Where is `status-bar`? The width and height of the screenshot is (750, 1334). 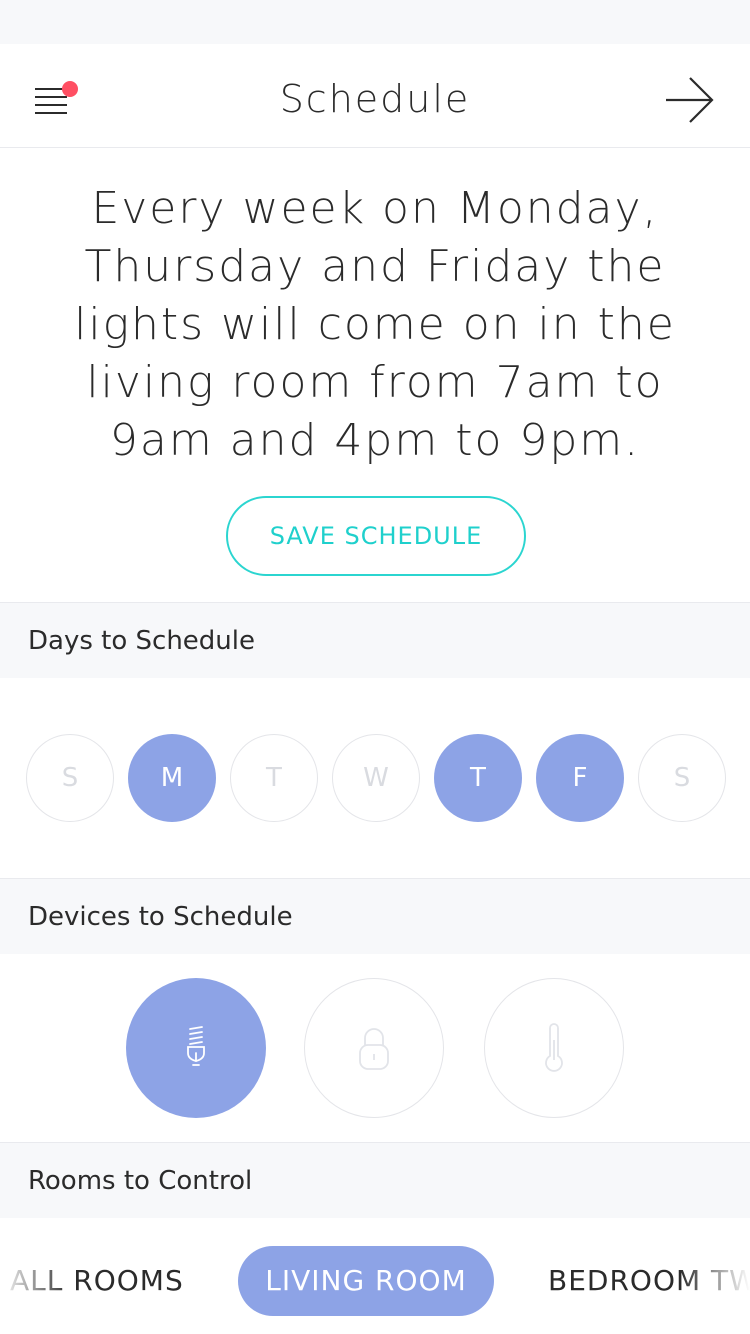 status-bar is located at coordinates (375, 22).